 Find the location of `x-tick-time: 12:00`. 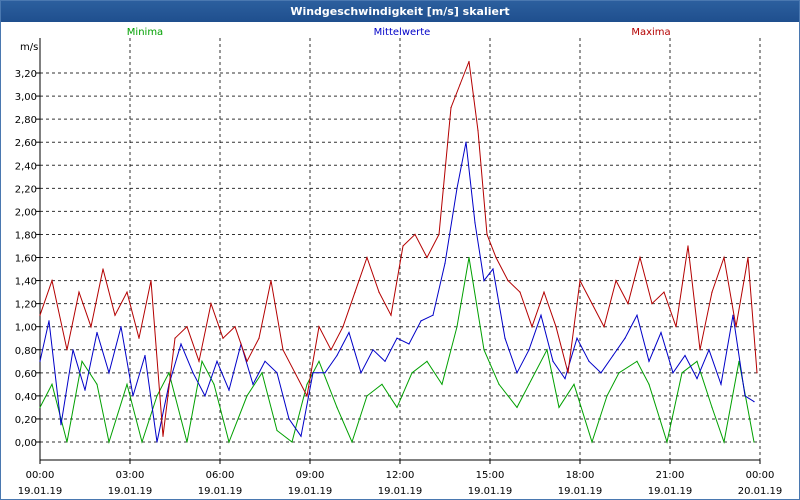

x-tick-time: 12:00 is located at coordinates (400, 475).